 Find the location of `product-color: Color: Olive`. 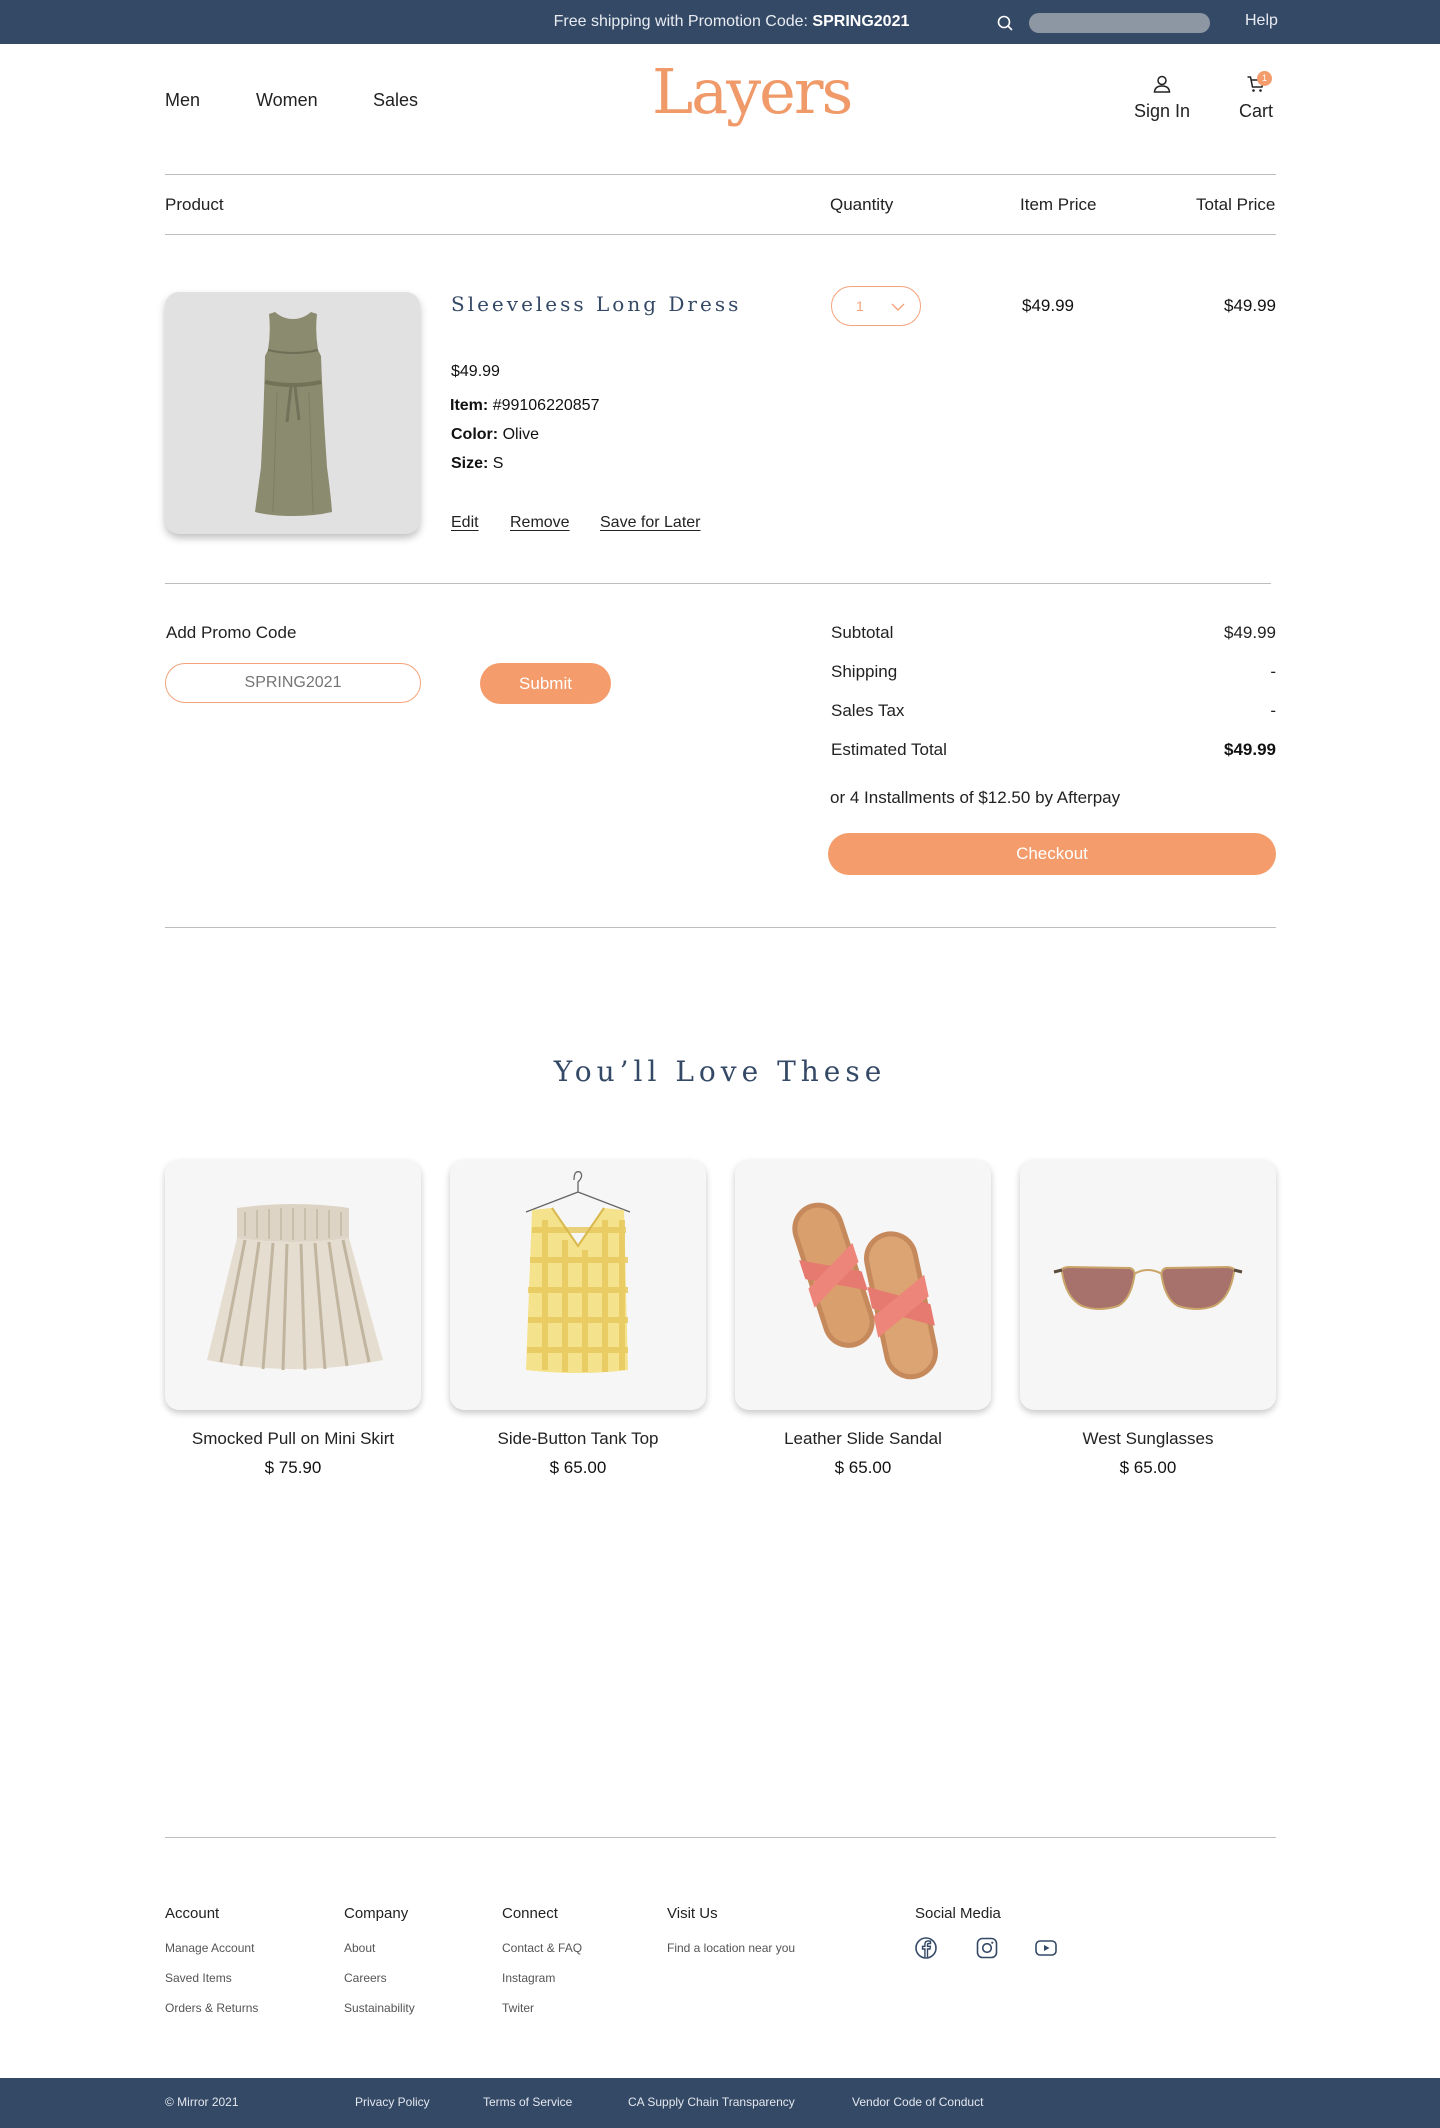

product-color: Color: Olive is located at coordinates (495, 435).